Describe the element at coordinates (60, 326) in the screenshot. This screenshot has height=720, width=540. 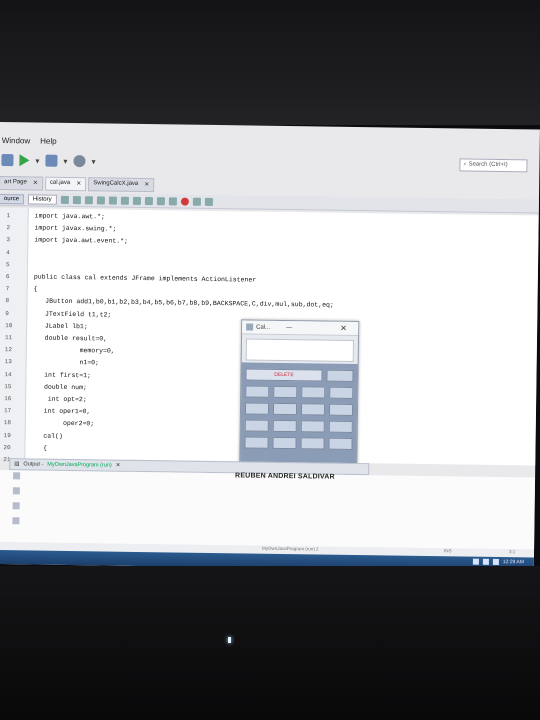
I see `code-line: JLabel lb1;` at that location.